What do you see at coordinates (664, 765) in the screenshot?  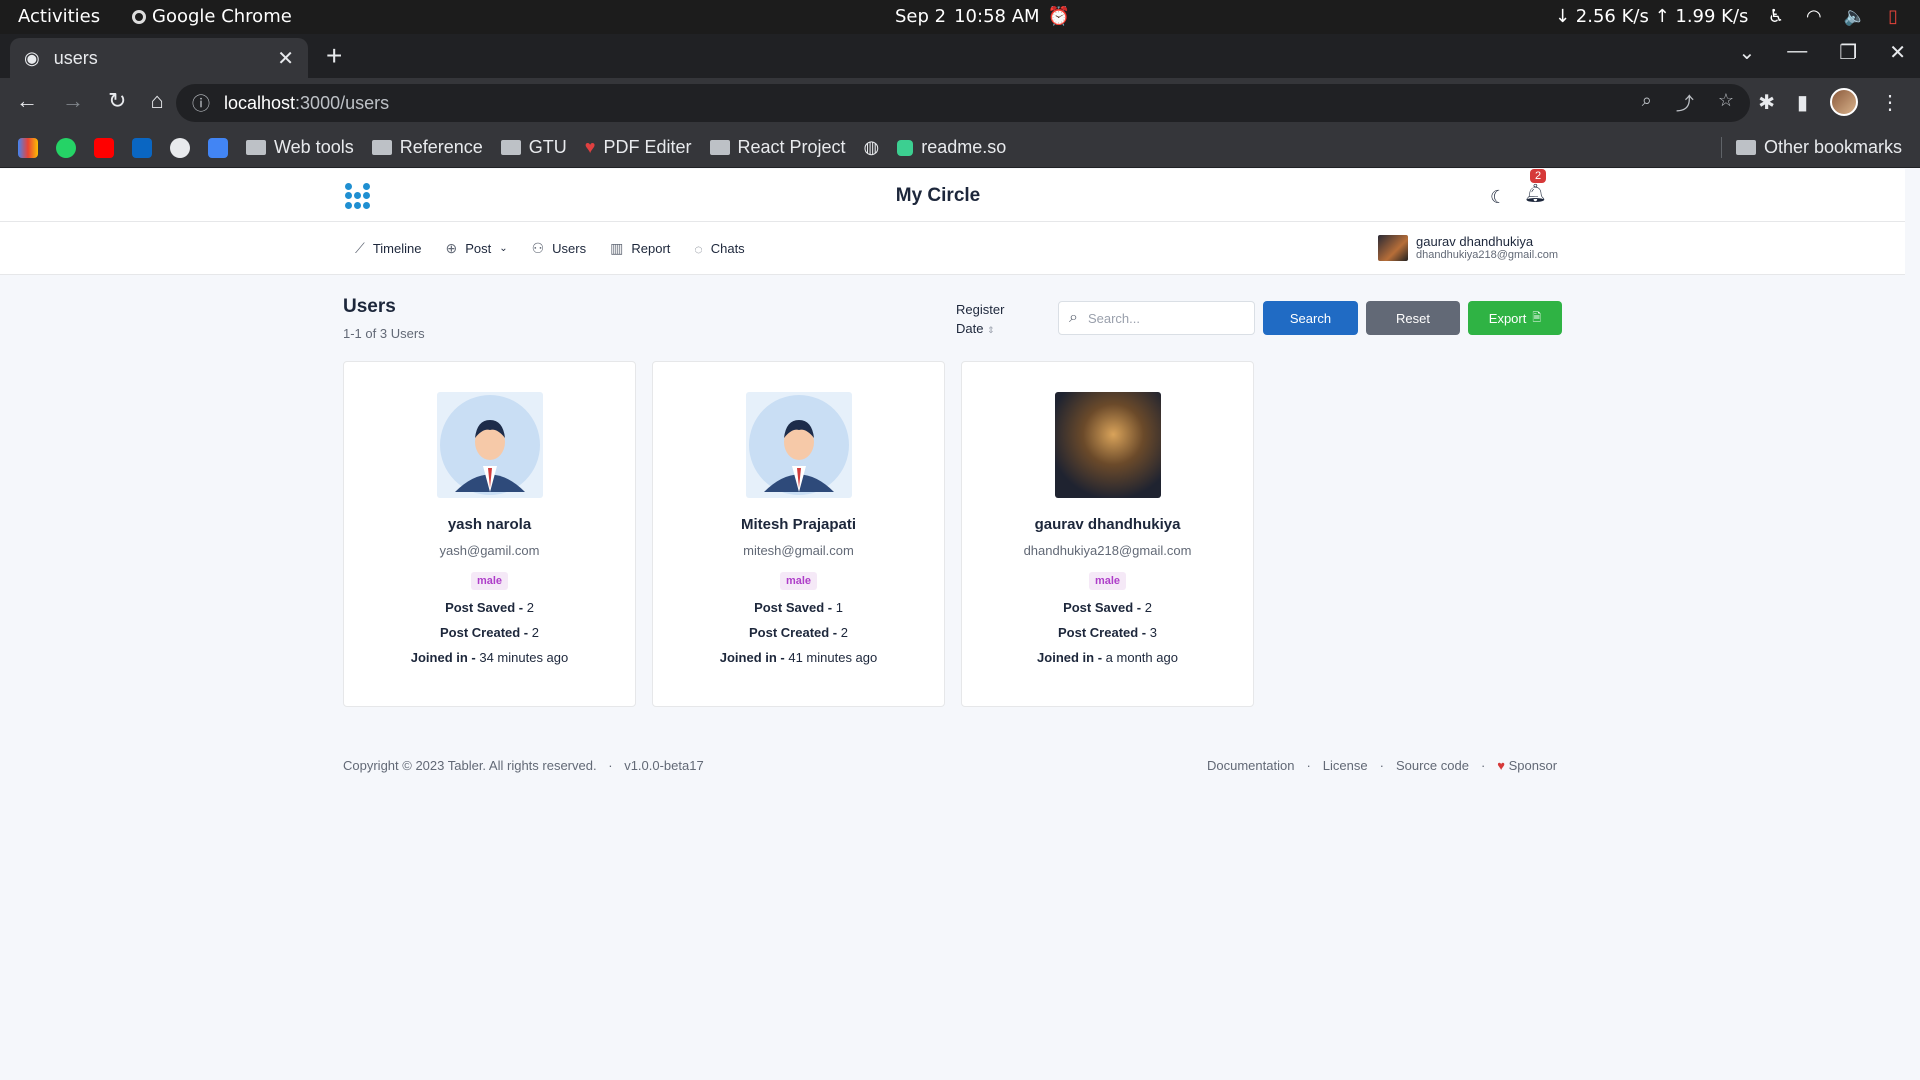 I see `version-link: v1.0.0-beta17` at bounding box center [664, 765].